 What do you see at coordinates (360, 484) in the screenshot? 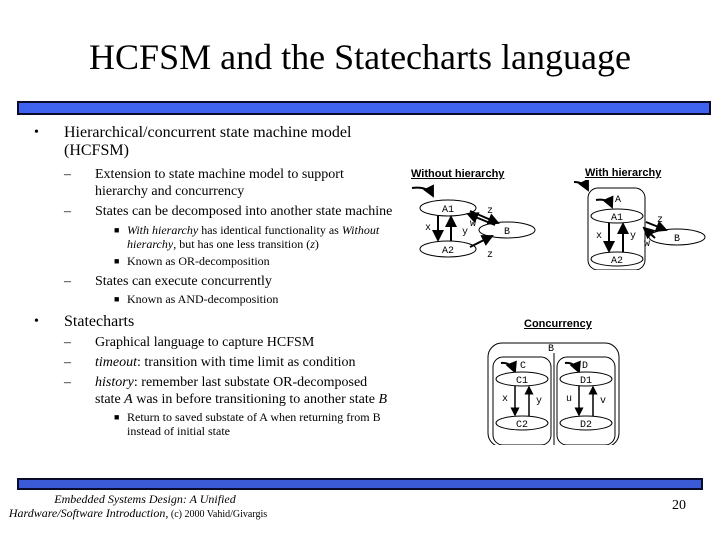
I see `footer-divider-bar` at bounding box center [360, 484].